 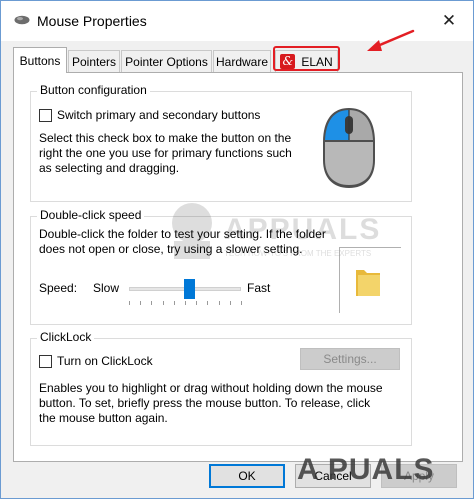 I want to click on elan-tab-highlight, so click(x=306, y=58).